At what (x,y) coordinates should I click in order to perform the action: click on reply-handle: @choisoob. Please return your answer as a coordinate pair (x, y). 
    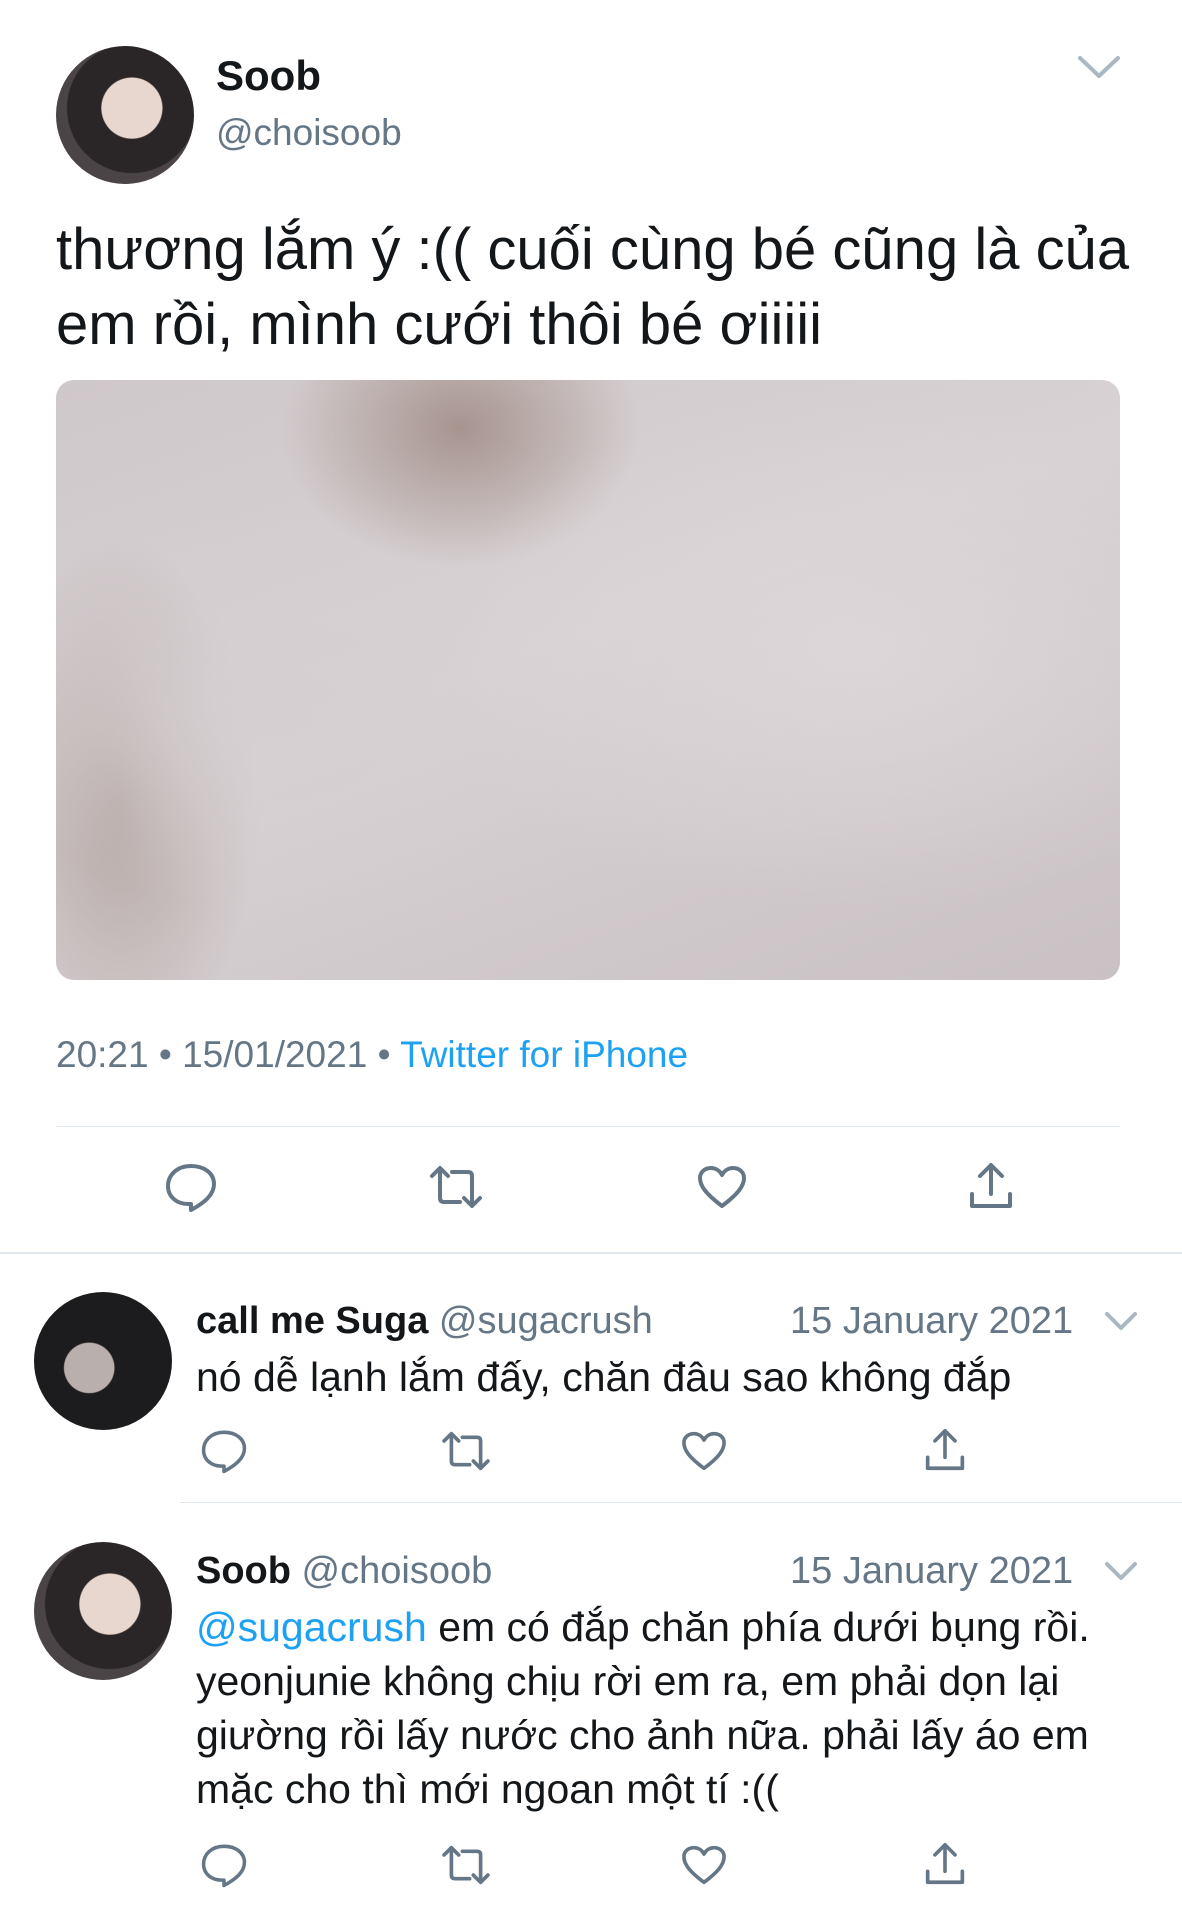
    Looking at the image, I should click on (397, 1571).